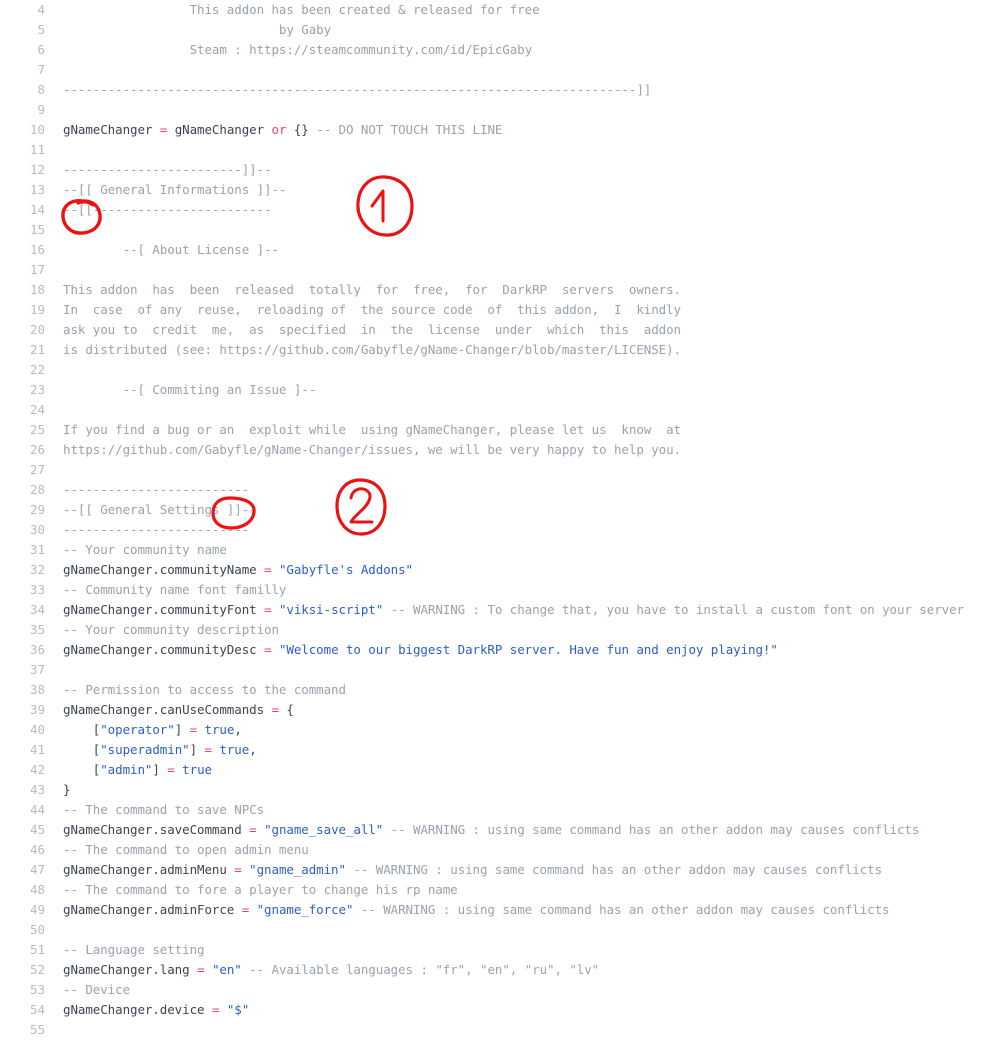 The width and height of the screenshot is (984, 1040). I want to click on token-comment: --[ About License ]--, so click(171, 249).